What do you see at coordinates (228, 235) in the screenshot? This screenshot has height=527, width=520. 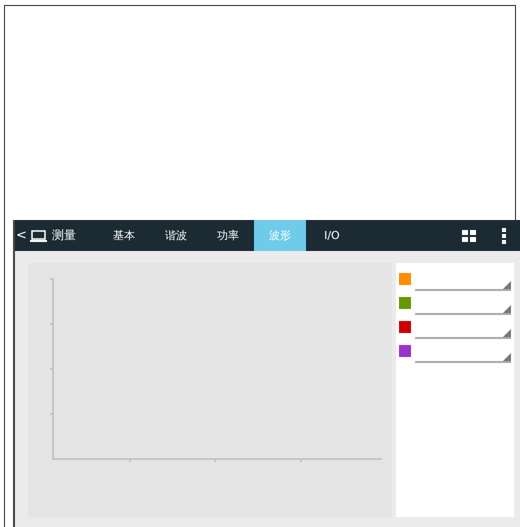 I see `tab: 功率` at bounding box center [228, 235].